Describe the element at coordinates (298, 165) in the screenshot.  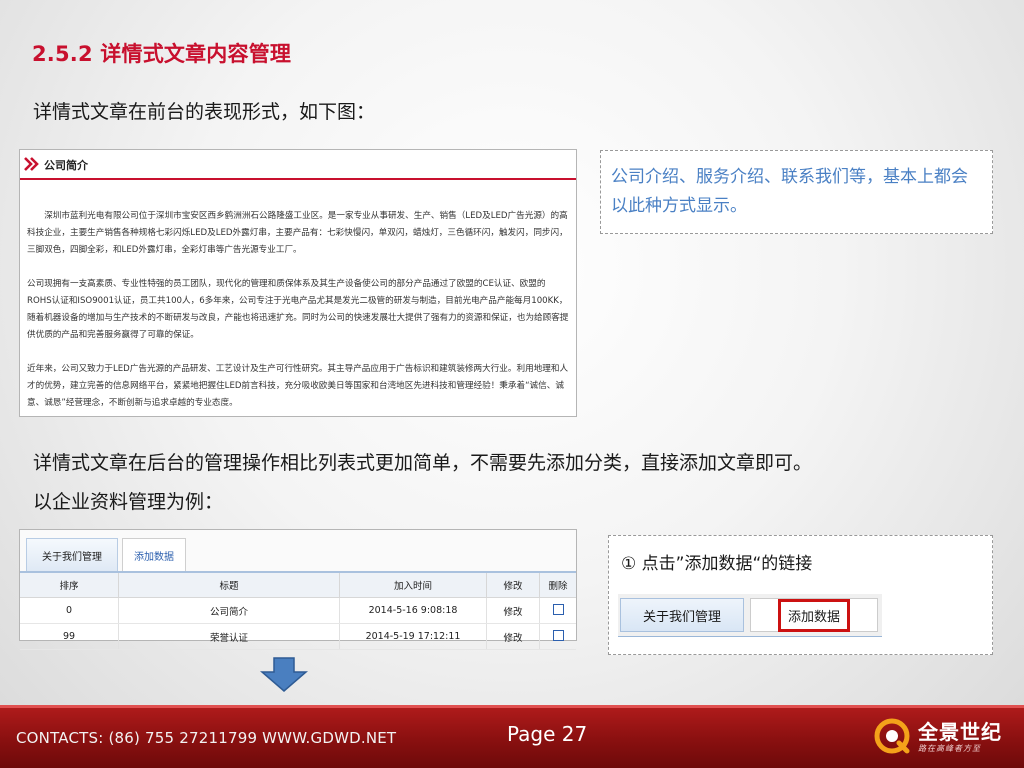
I see `article-header: 公司简介` at that location.